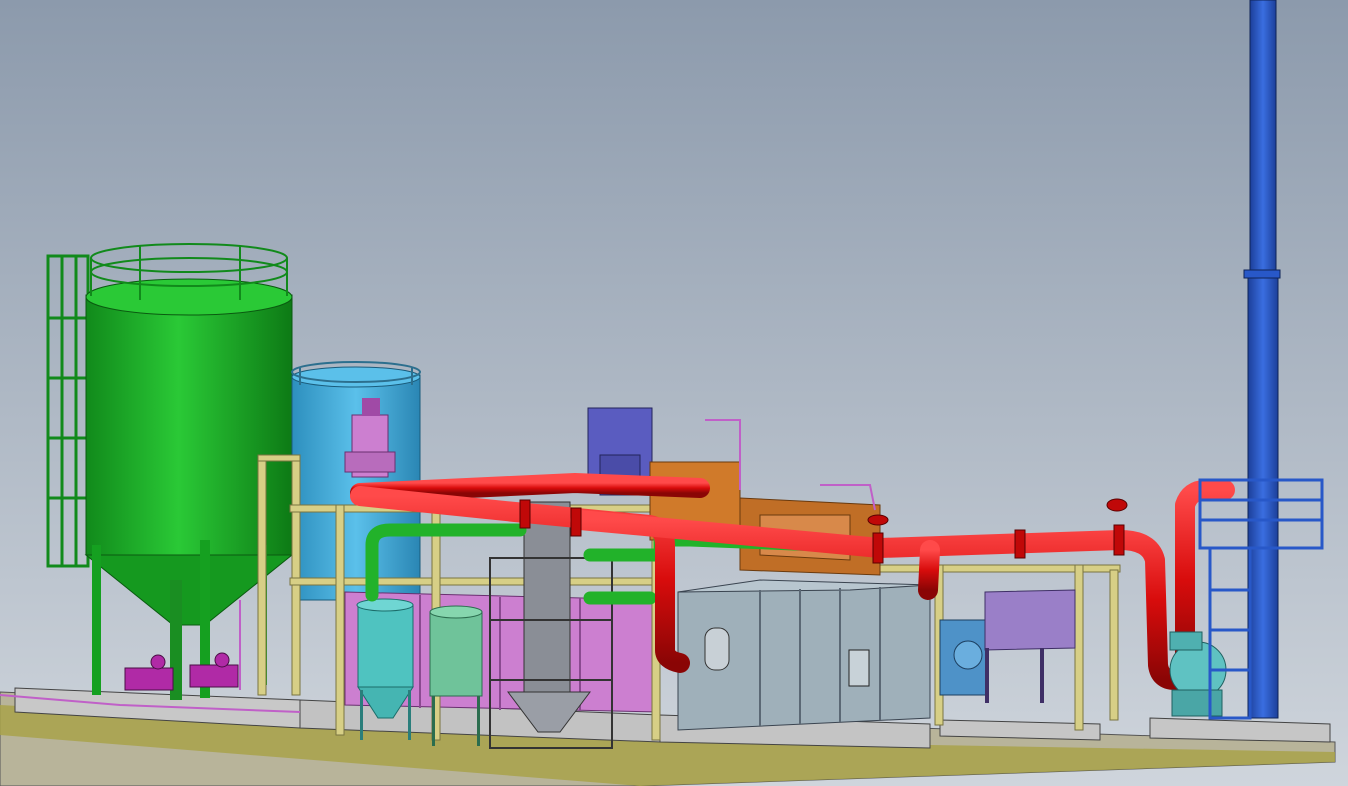 The image size is (1348, 786). What do you see at coordinates (356, 481) in the screenshot?
I see `blue-tank` at bounding box center [356, 481].